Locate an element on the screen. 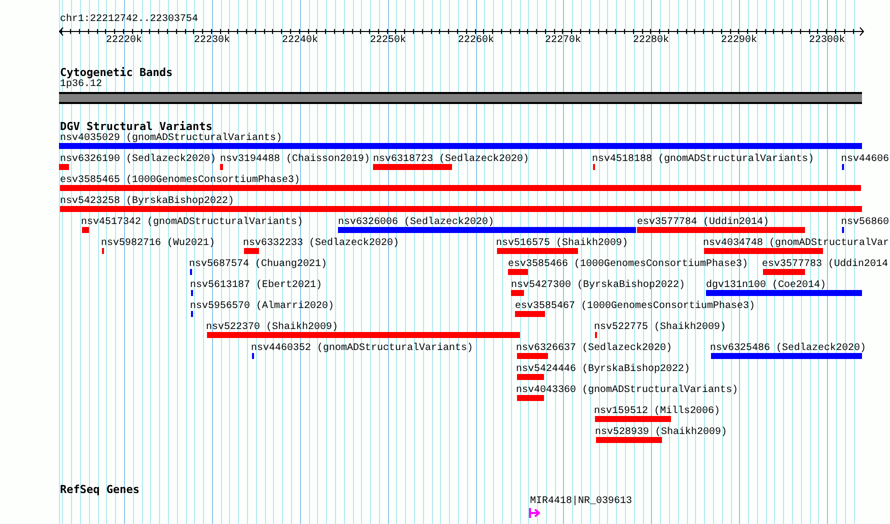 Image resolution: width=890 pixels, height=524 pixels. tick-label: 22270k is located at coordinates (563, 40).